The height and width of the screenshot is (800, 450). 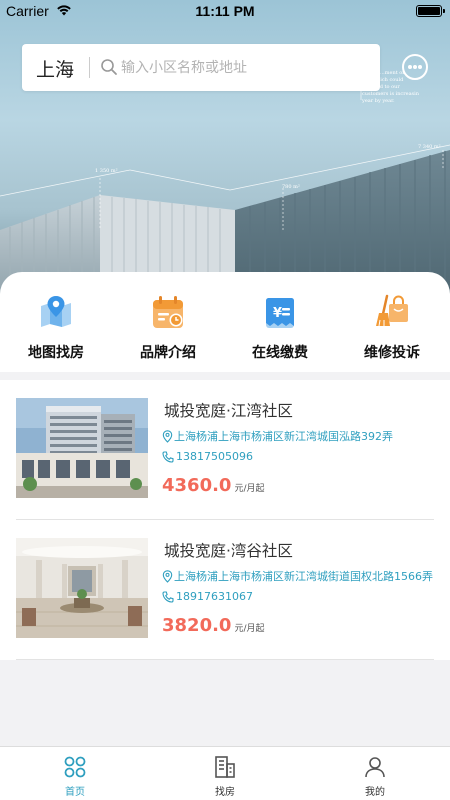 What do you see at coordinates (214, 596) in the screenshot?
I see `listing-phone-text: 18917631067` at bounding box center [214, 596].